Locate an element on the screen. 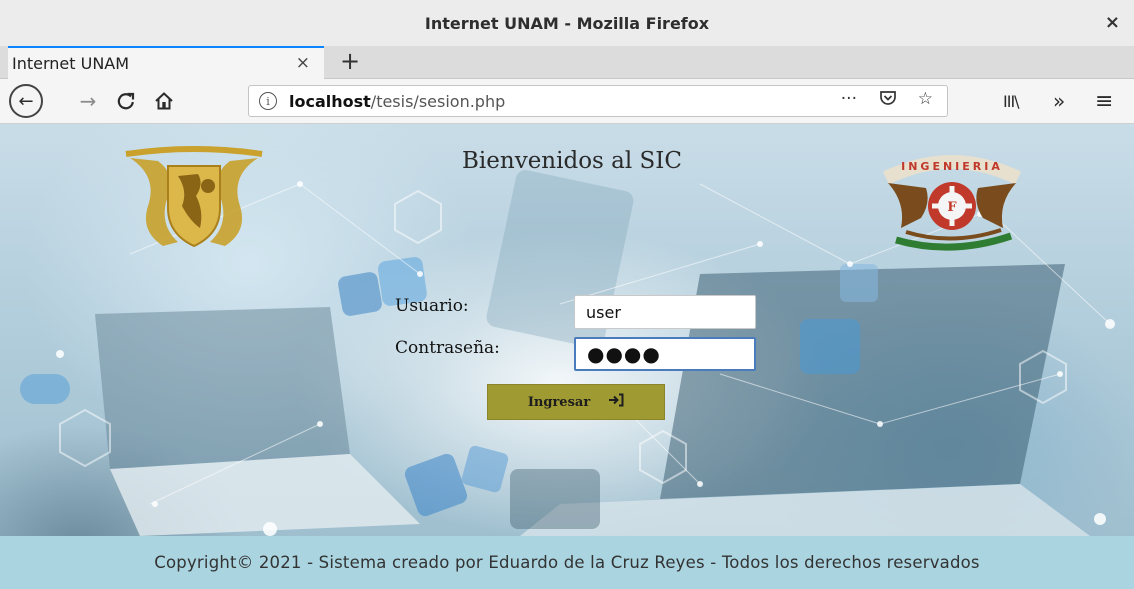  username-label: Usuario: is located at coordinates (432, 306).